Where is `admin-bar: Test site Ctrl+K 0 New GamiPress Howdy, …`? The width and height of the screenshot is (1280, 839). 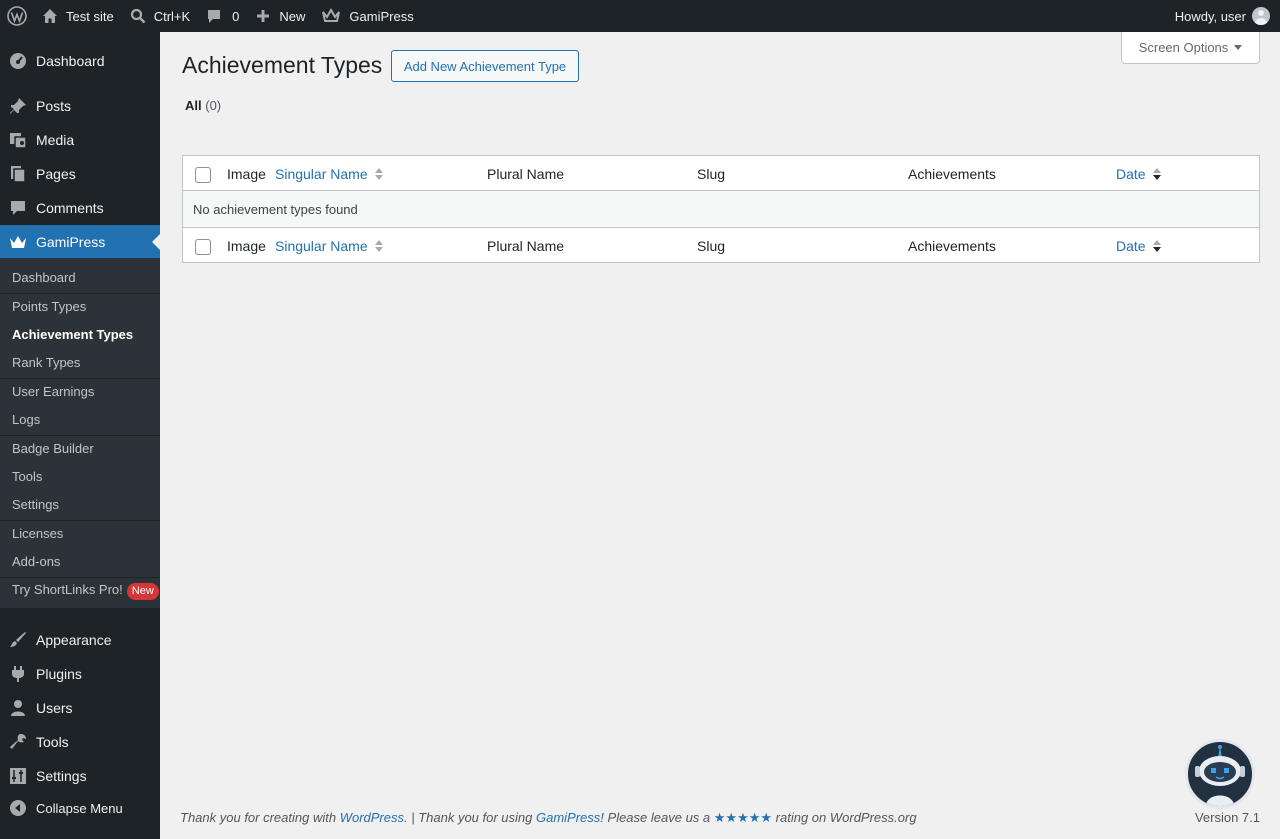
admin-bar: Test site Ctrl+K 0 New GamiPress Howdy, … is located at coordinates (640, 16).